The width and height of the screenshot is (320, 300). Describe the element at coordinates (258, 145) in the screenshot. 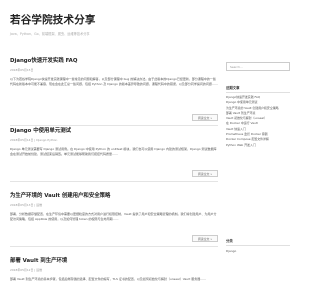

I see `recent-post-link: Python Web 开发入门` at that location.